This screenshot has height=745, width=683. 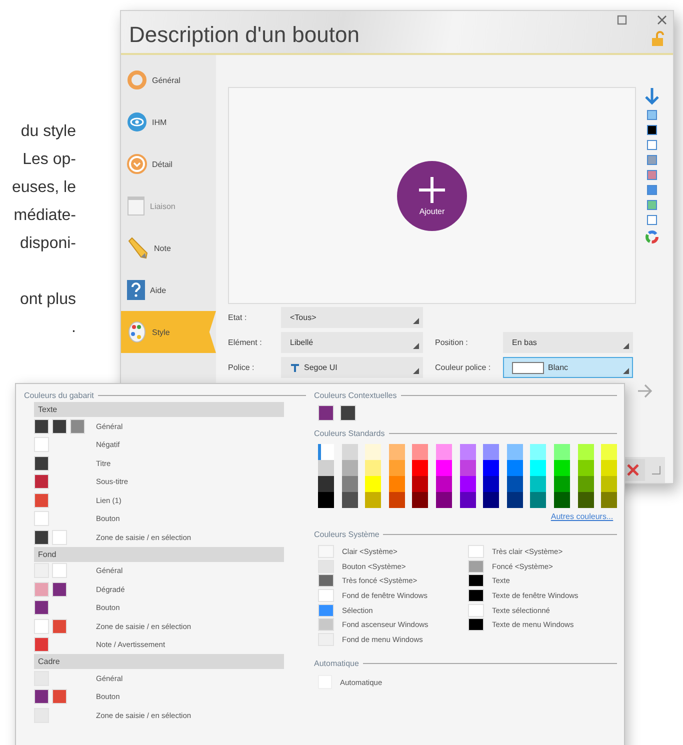 What do you see at coordinates (244, 35) in the screenshot?
I see `window-title: Description d'un bouton` at bounding box center [244, 35].